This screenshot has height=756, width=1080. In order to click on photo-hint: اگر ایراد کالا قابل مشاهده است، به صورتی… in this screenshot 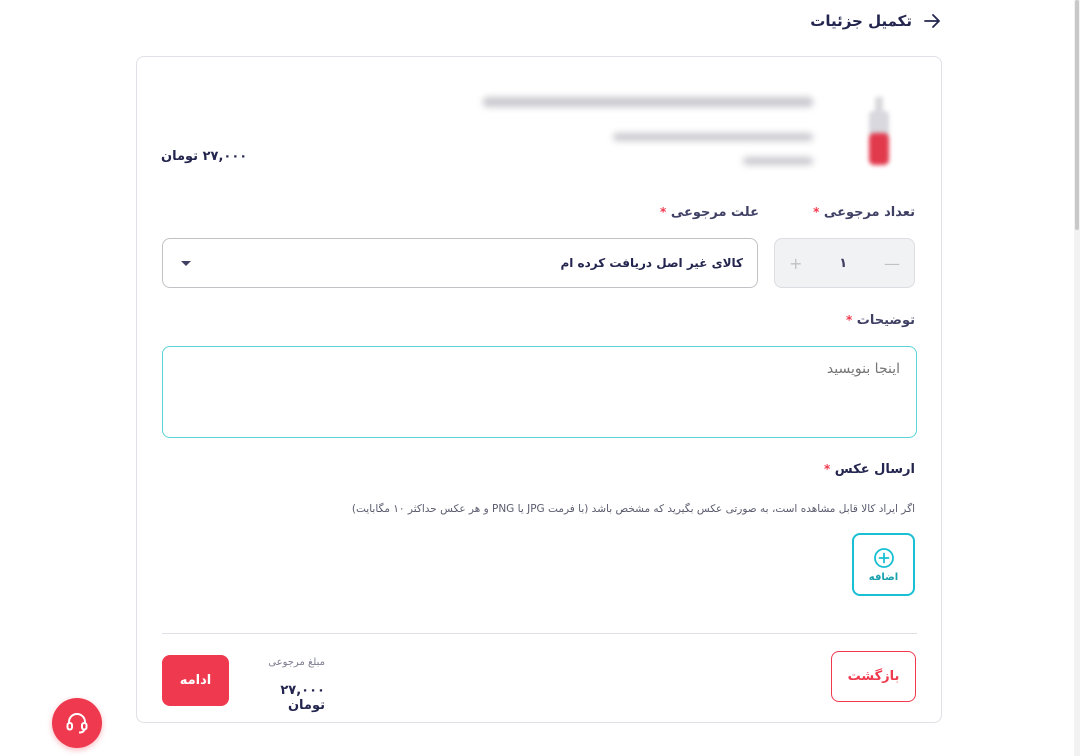, I will do `click(633, 509)`.